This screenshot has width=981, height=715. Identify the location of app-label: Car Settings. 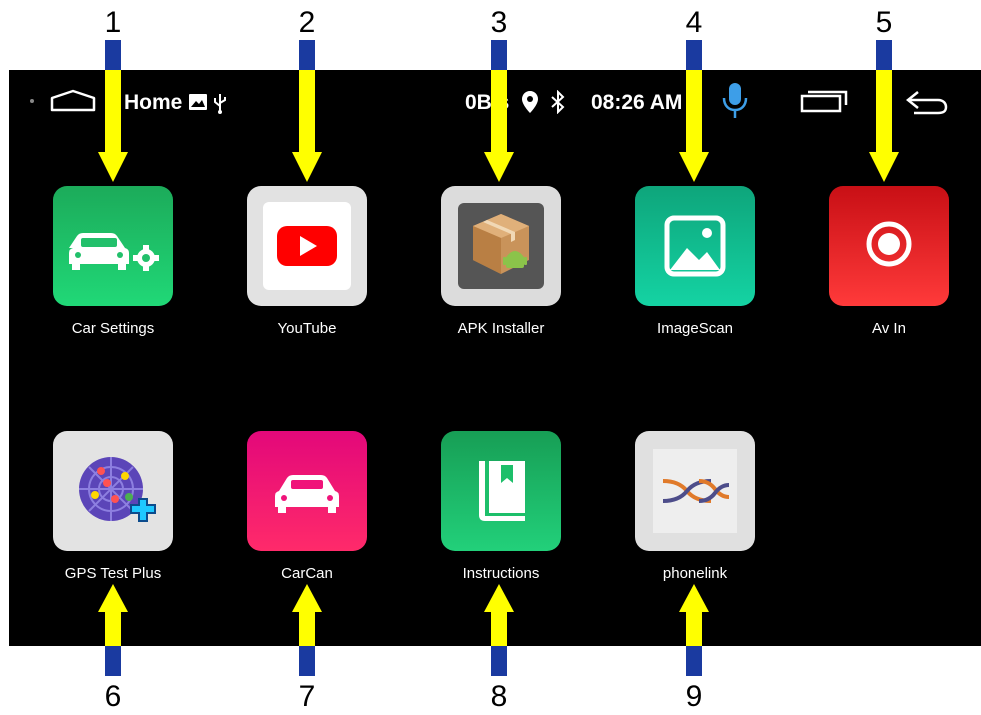
(113, 328).